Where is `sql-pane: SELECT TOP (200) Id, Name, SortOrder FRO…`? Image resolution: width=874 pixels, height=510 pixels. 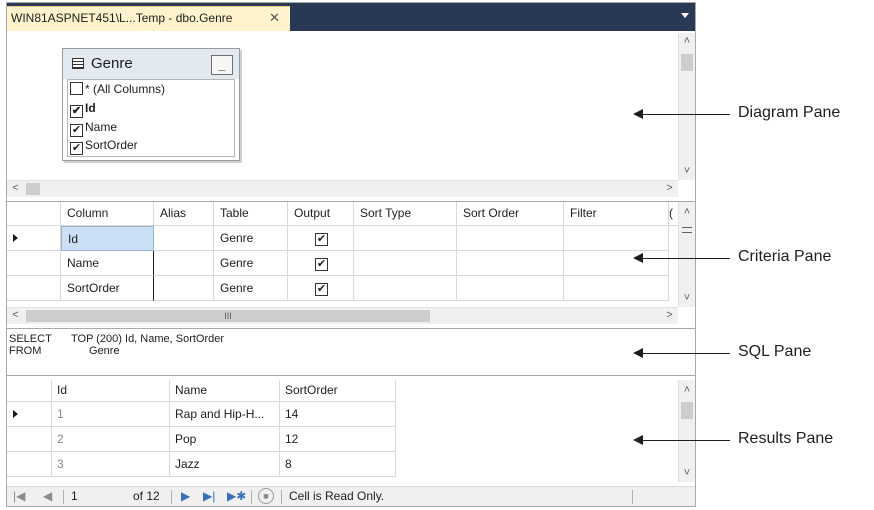 sql-pane: SELECT TOP (200) Id, Name, SortOrder FRO… is located at coordinates (351, 352).